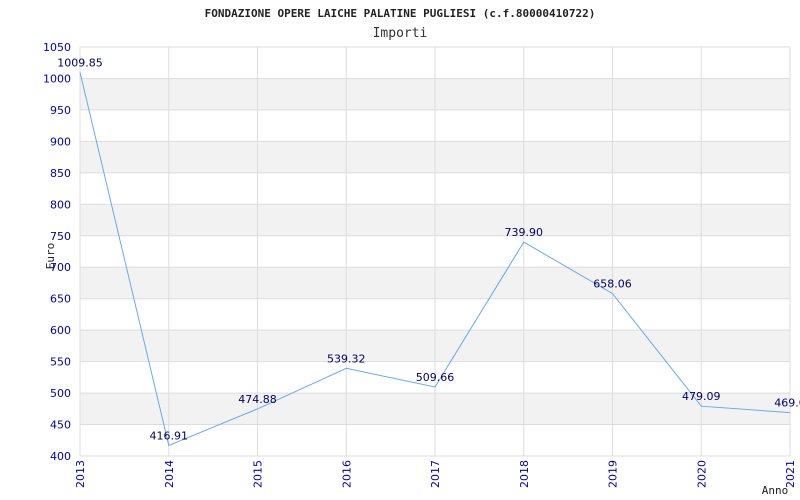  What do you see at coordinates (524, 232) in the screenshot?
I see `data-label: 739.90` at bounding box center [524, 232].